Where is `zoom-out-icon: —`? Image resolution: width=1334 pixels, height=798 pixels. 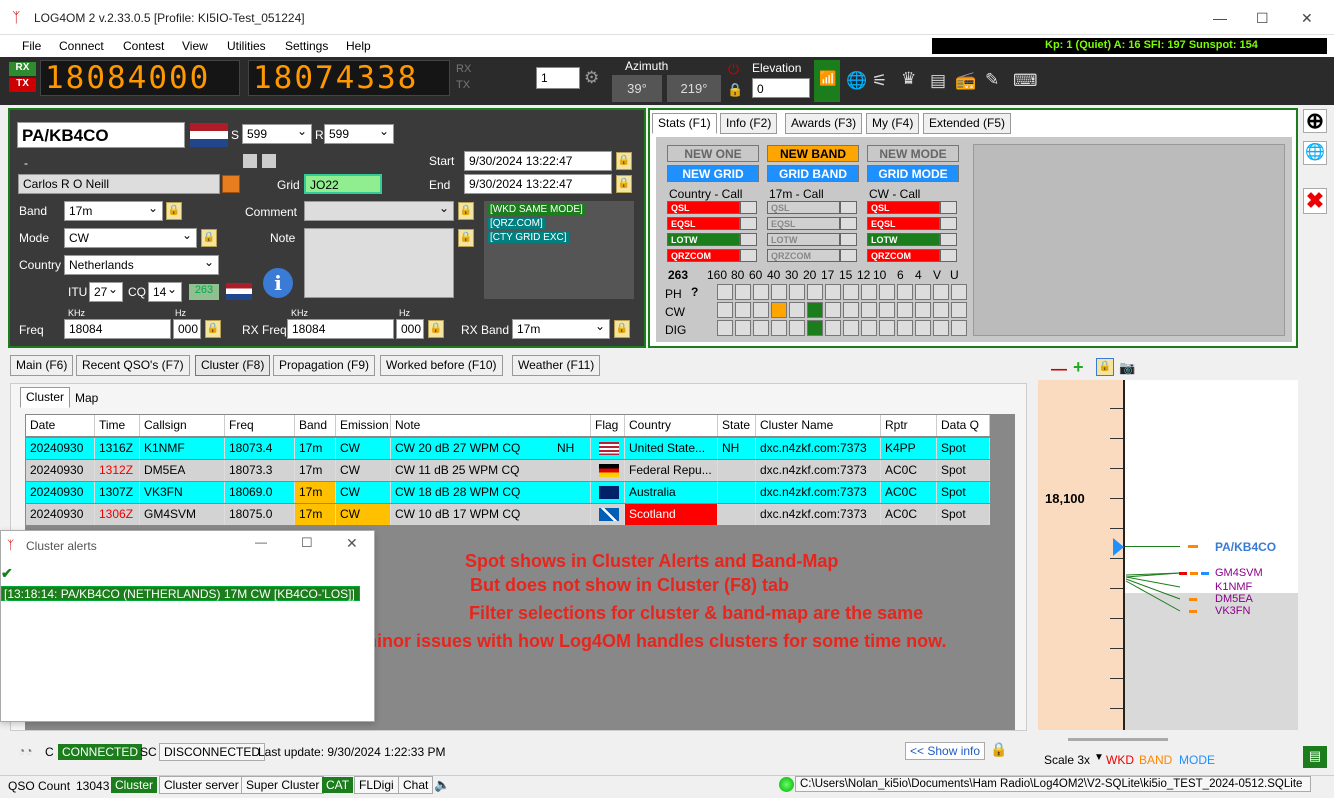 zoom-out-icon: — is located at coordinates (1059, 370).